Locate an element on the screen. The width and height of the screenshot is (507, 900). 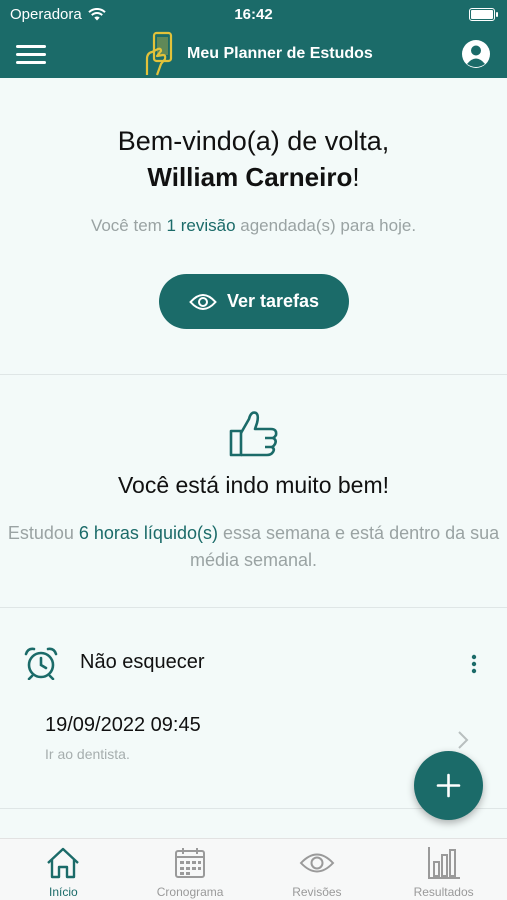
tab-label: Resultados is located at coordinates (443, 892).